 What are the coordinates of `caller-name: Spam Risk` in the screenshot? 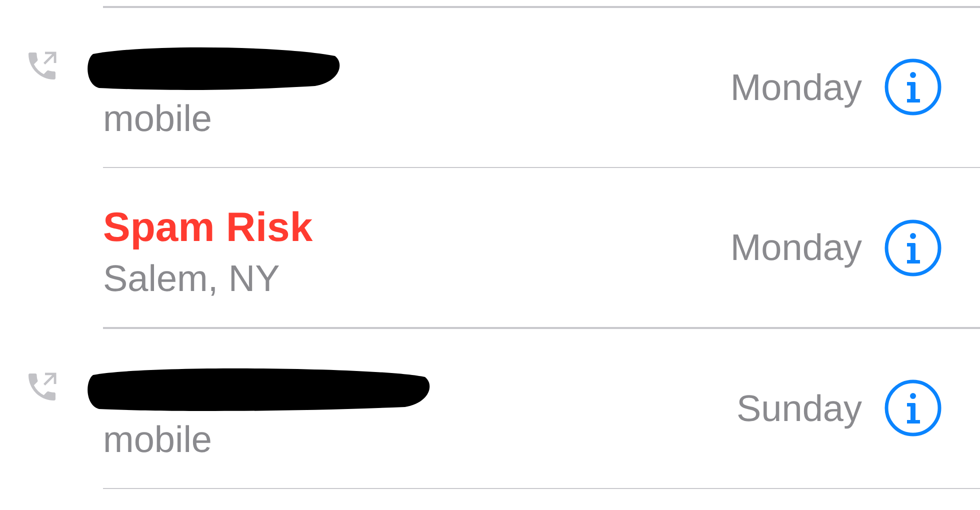 It's located at (208, 227).